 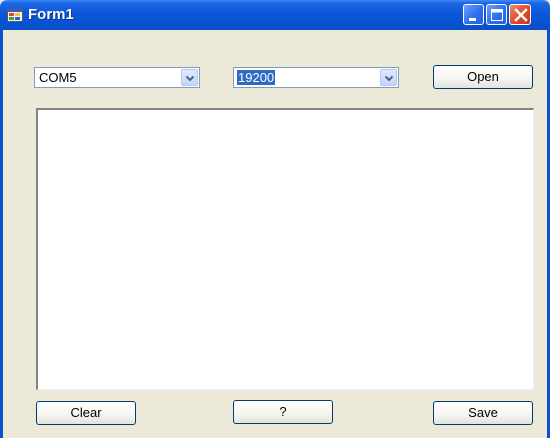 What do you see at coordinates (58, 77) in the screenshot?
I see `port-combo-value: COM5` at bounding box center [58, 77].